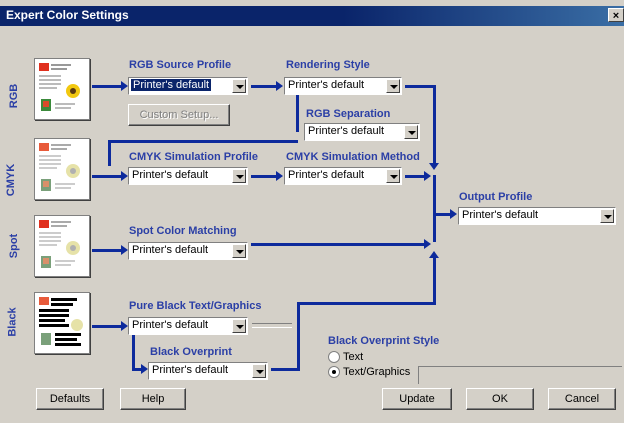 Image resolution: width=624 pixels, height=423 pixels. Describe the element at coordinates (334, 357) in the screenshot. I see `radio-icon` at that location.